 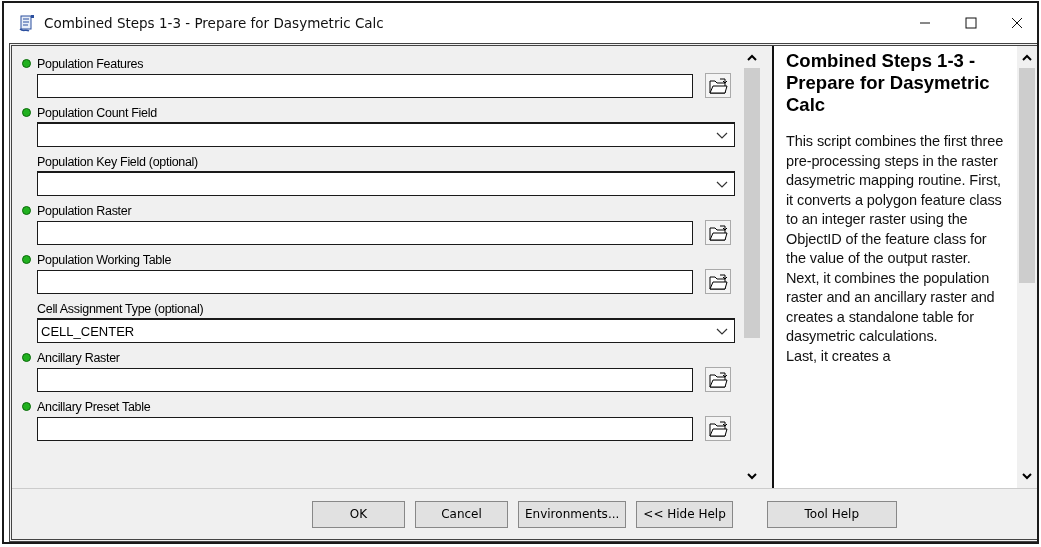 What do you see at coordinates (386, 330) in the screenshot?
I see `dropdown: CELL_CENTER` at bounding box center [386, 330].